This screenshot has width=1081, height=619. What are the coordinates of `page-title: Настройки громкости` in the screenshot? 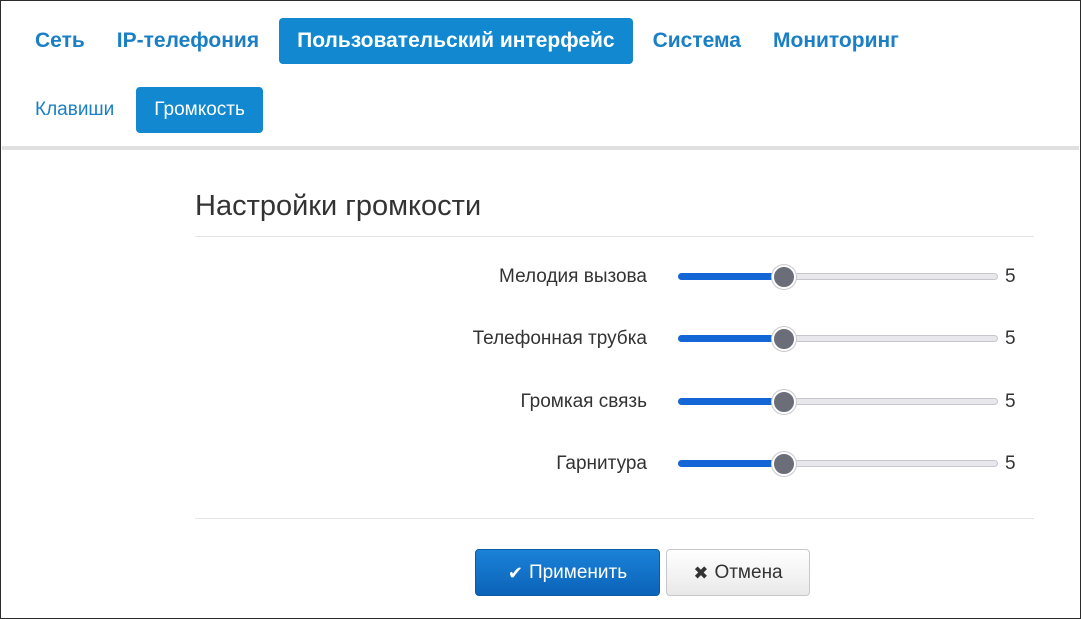 It's located at (338, 206).